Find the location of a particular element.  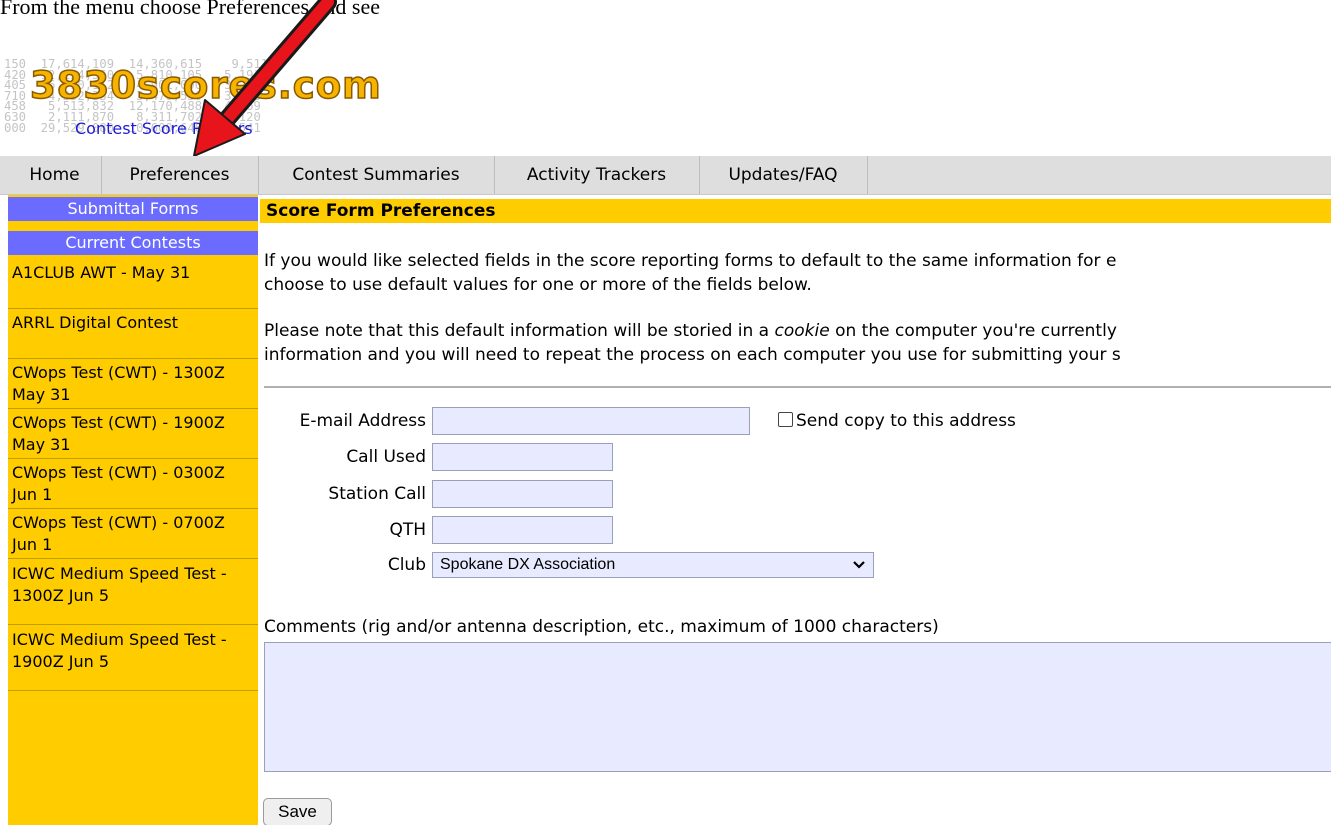

contest-link-cwt-1300z: CWops Test (CWT) - 1300Z May 31 is located at coordinates (133, 384).